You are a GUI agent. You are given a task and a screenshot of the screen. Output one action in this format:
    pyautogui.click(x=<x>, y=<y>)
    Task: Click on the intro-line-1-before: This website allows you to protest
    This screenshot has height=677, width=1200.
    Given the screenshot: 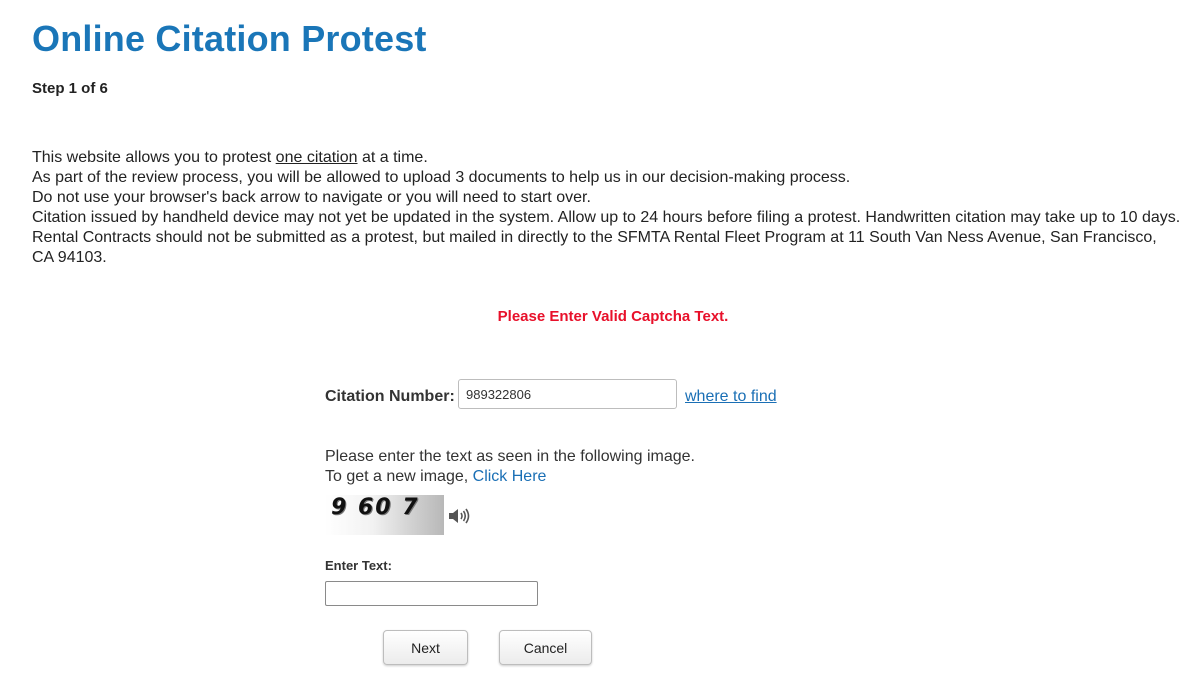 What is the action you would take?
    pyautogui.click(x=154, y=157)
    